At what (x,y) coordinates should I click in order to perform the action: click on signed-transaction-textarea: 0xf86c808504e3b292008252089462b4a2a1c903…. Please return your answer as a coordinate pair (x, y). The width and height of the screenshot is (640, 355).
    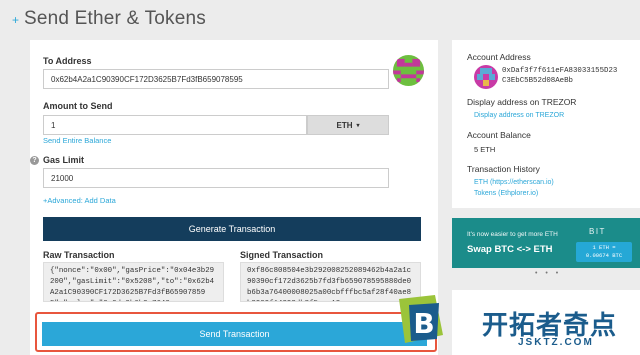
    Looking at the image, I should click on (330, 282).